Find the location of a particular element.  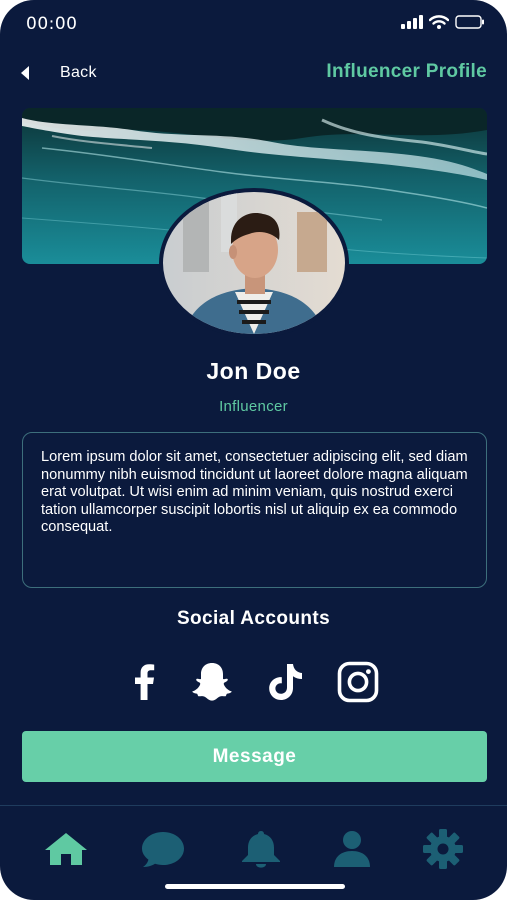

social-accounts-row is located at coordinates (253, 682).